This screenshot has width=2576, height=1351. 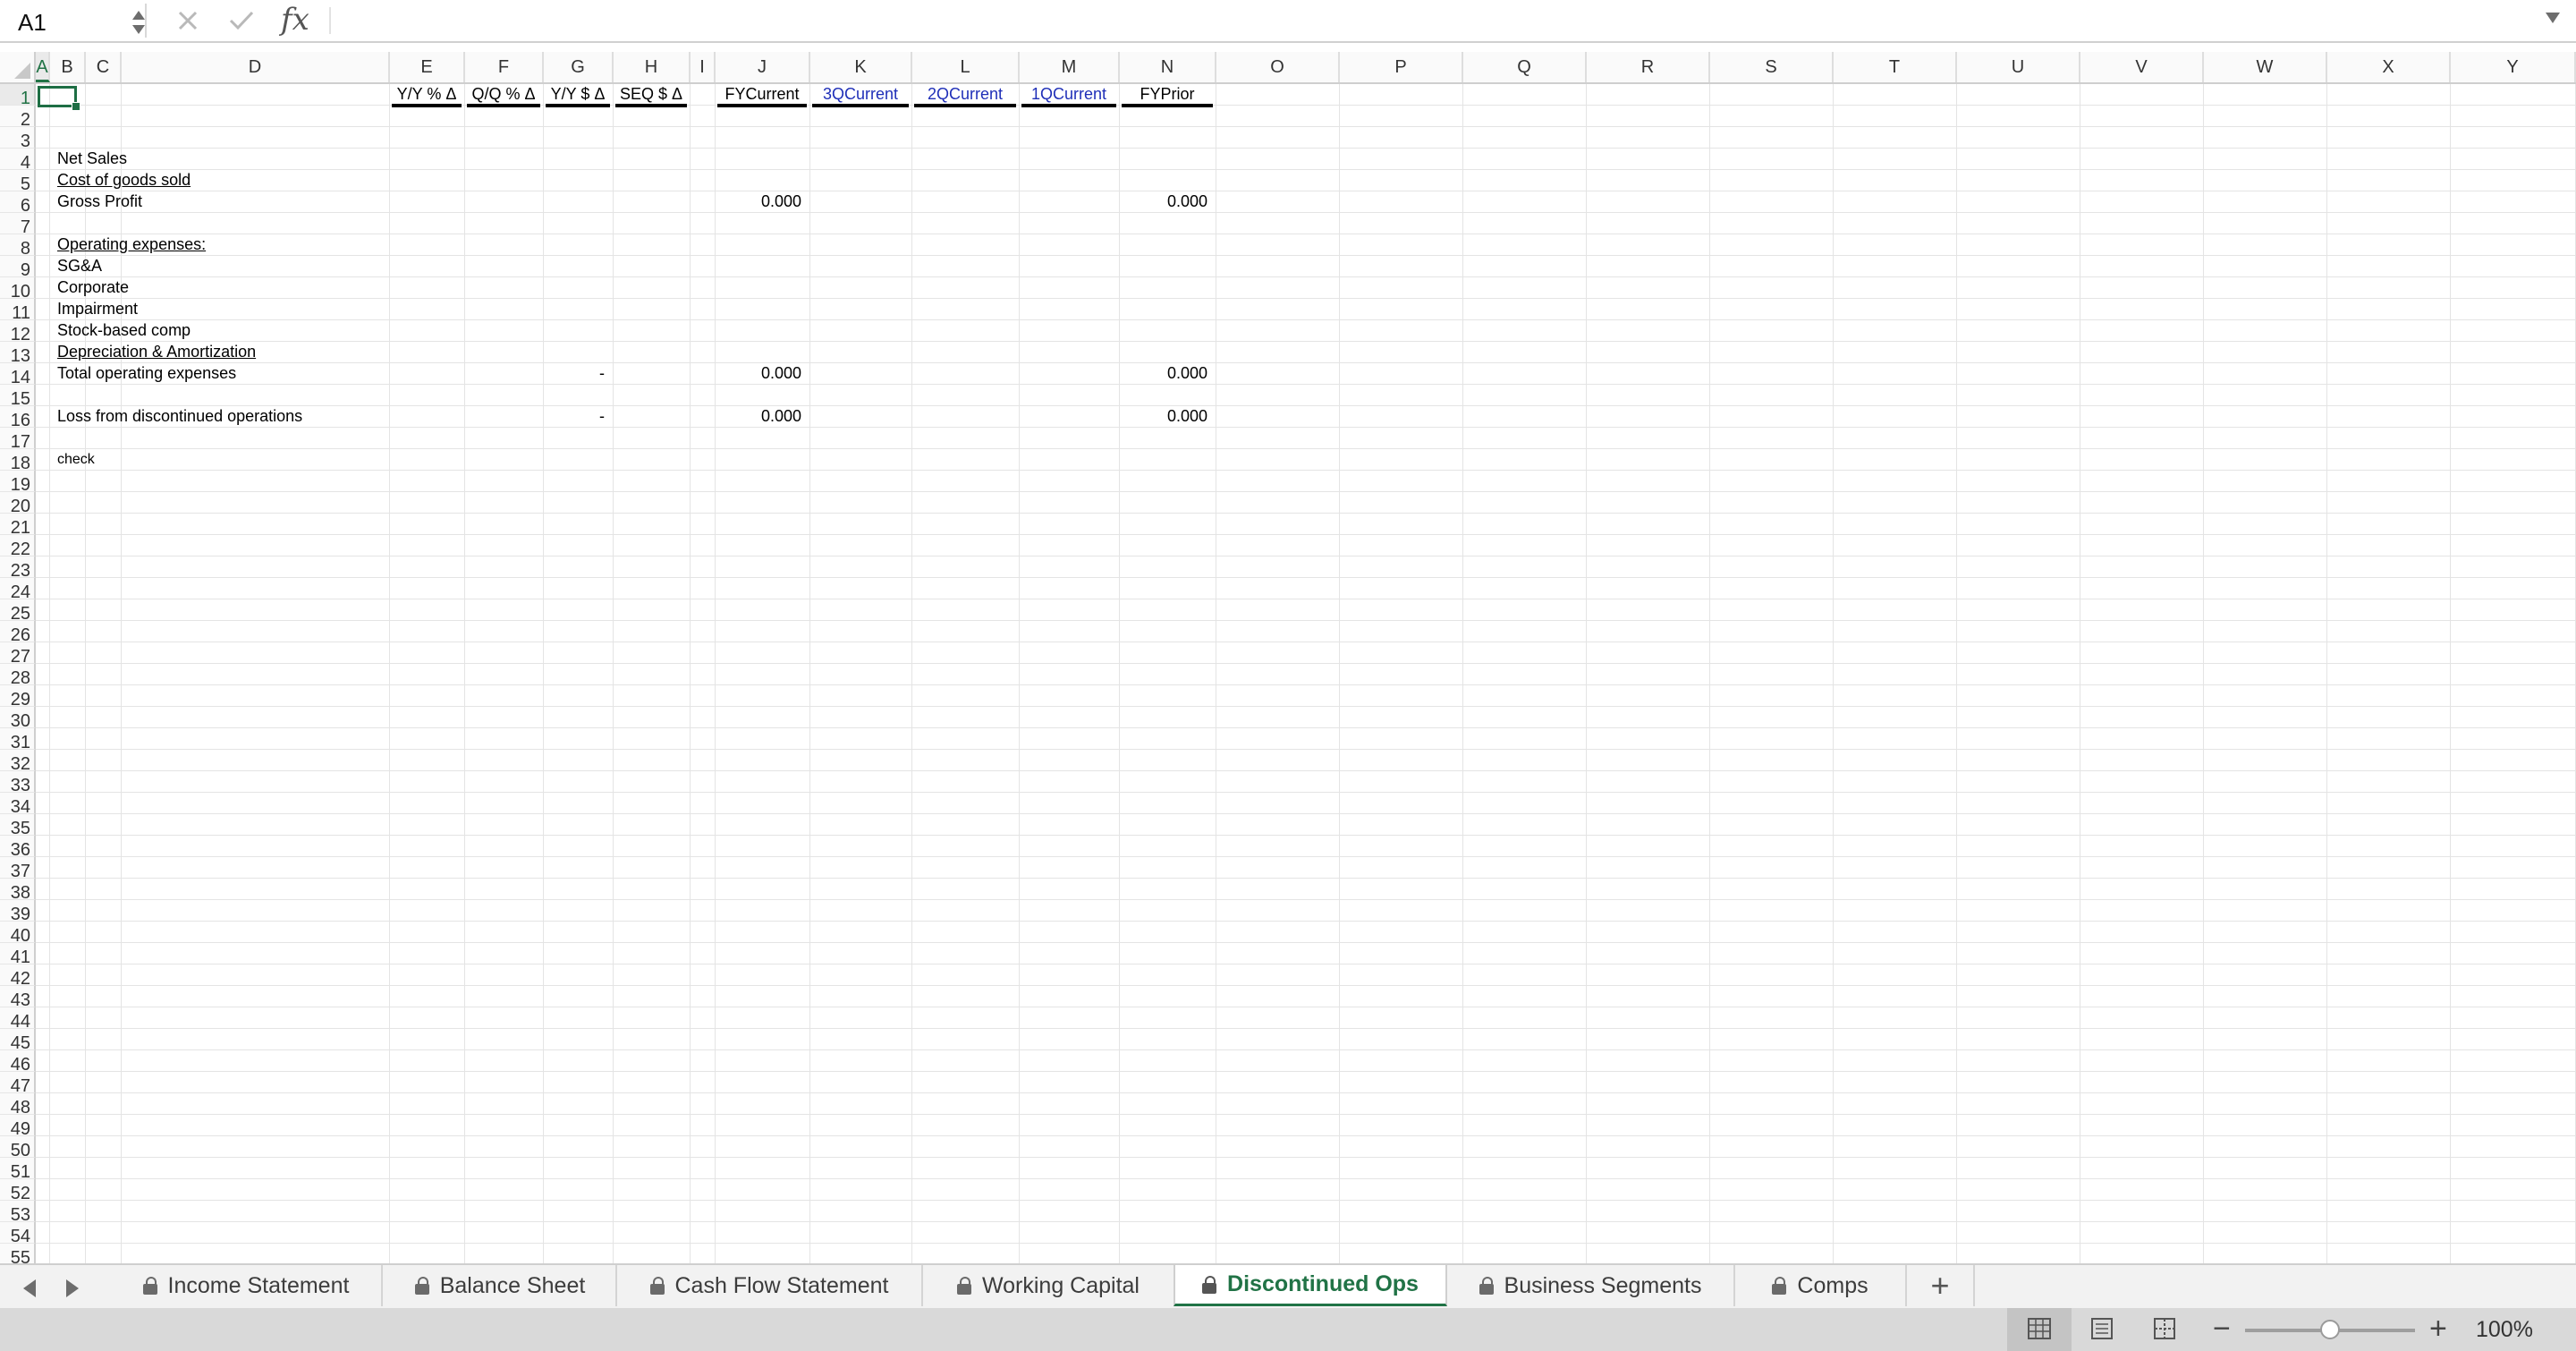 I want to click on row-header-19: 19, so click(x=18, y=483).